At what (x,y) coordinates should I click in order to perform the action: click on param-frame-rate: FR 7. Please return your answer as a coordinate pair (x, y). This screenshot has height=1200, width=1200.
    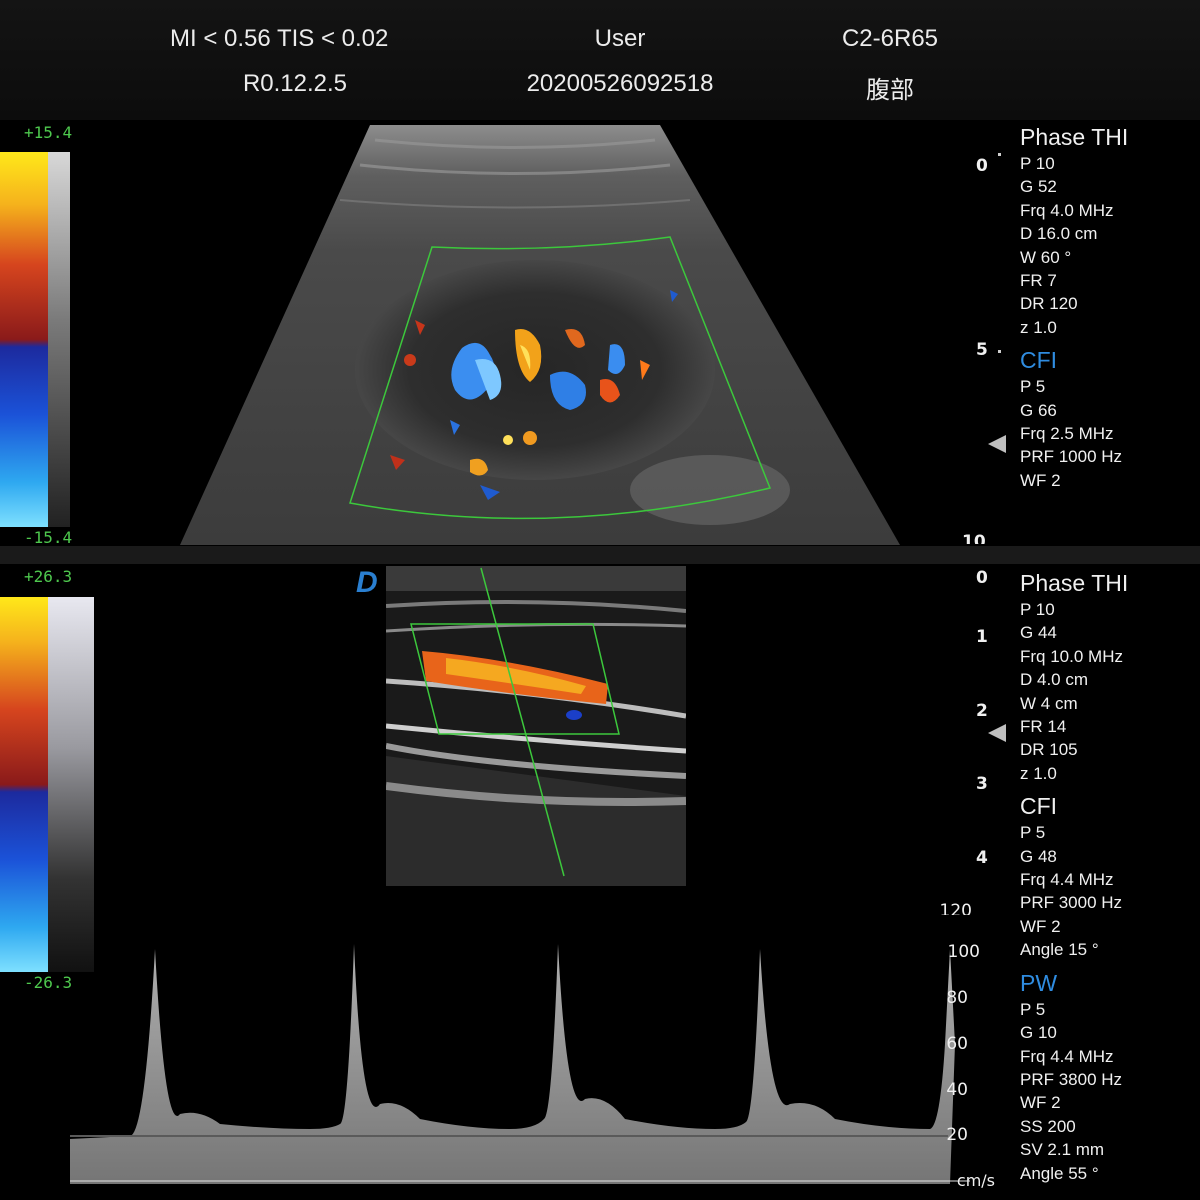
    Looking at the image, I should click on (1038, 281).